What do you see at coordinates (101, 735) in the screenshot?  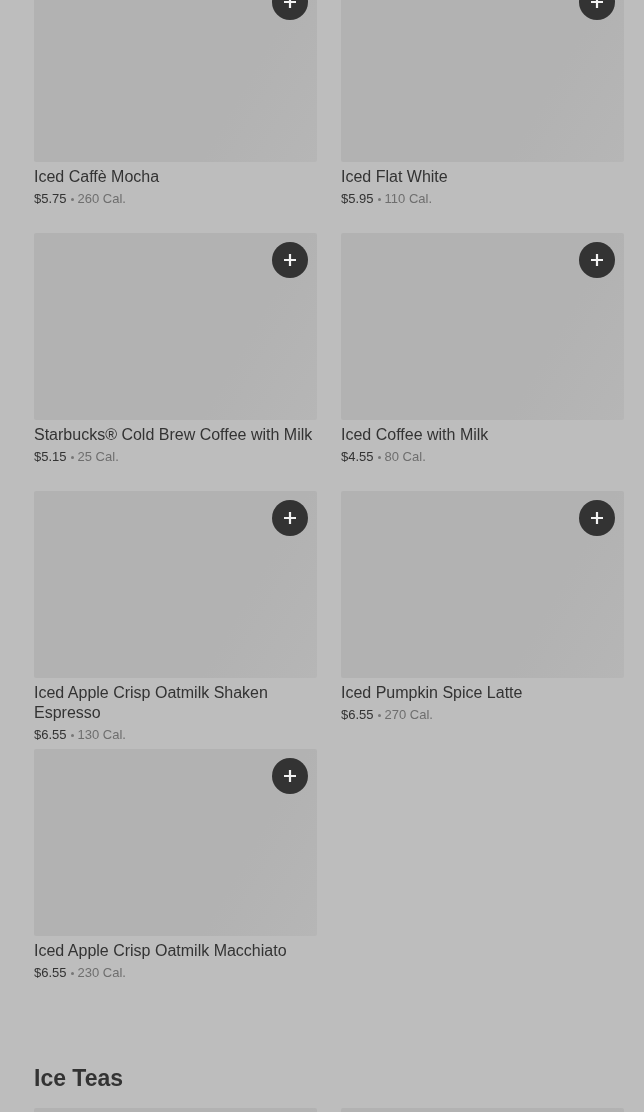 I see `calories: 130 Cal.` at bounding box center [101, 735].